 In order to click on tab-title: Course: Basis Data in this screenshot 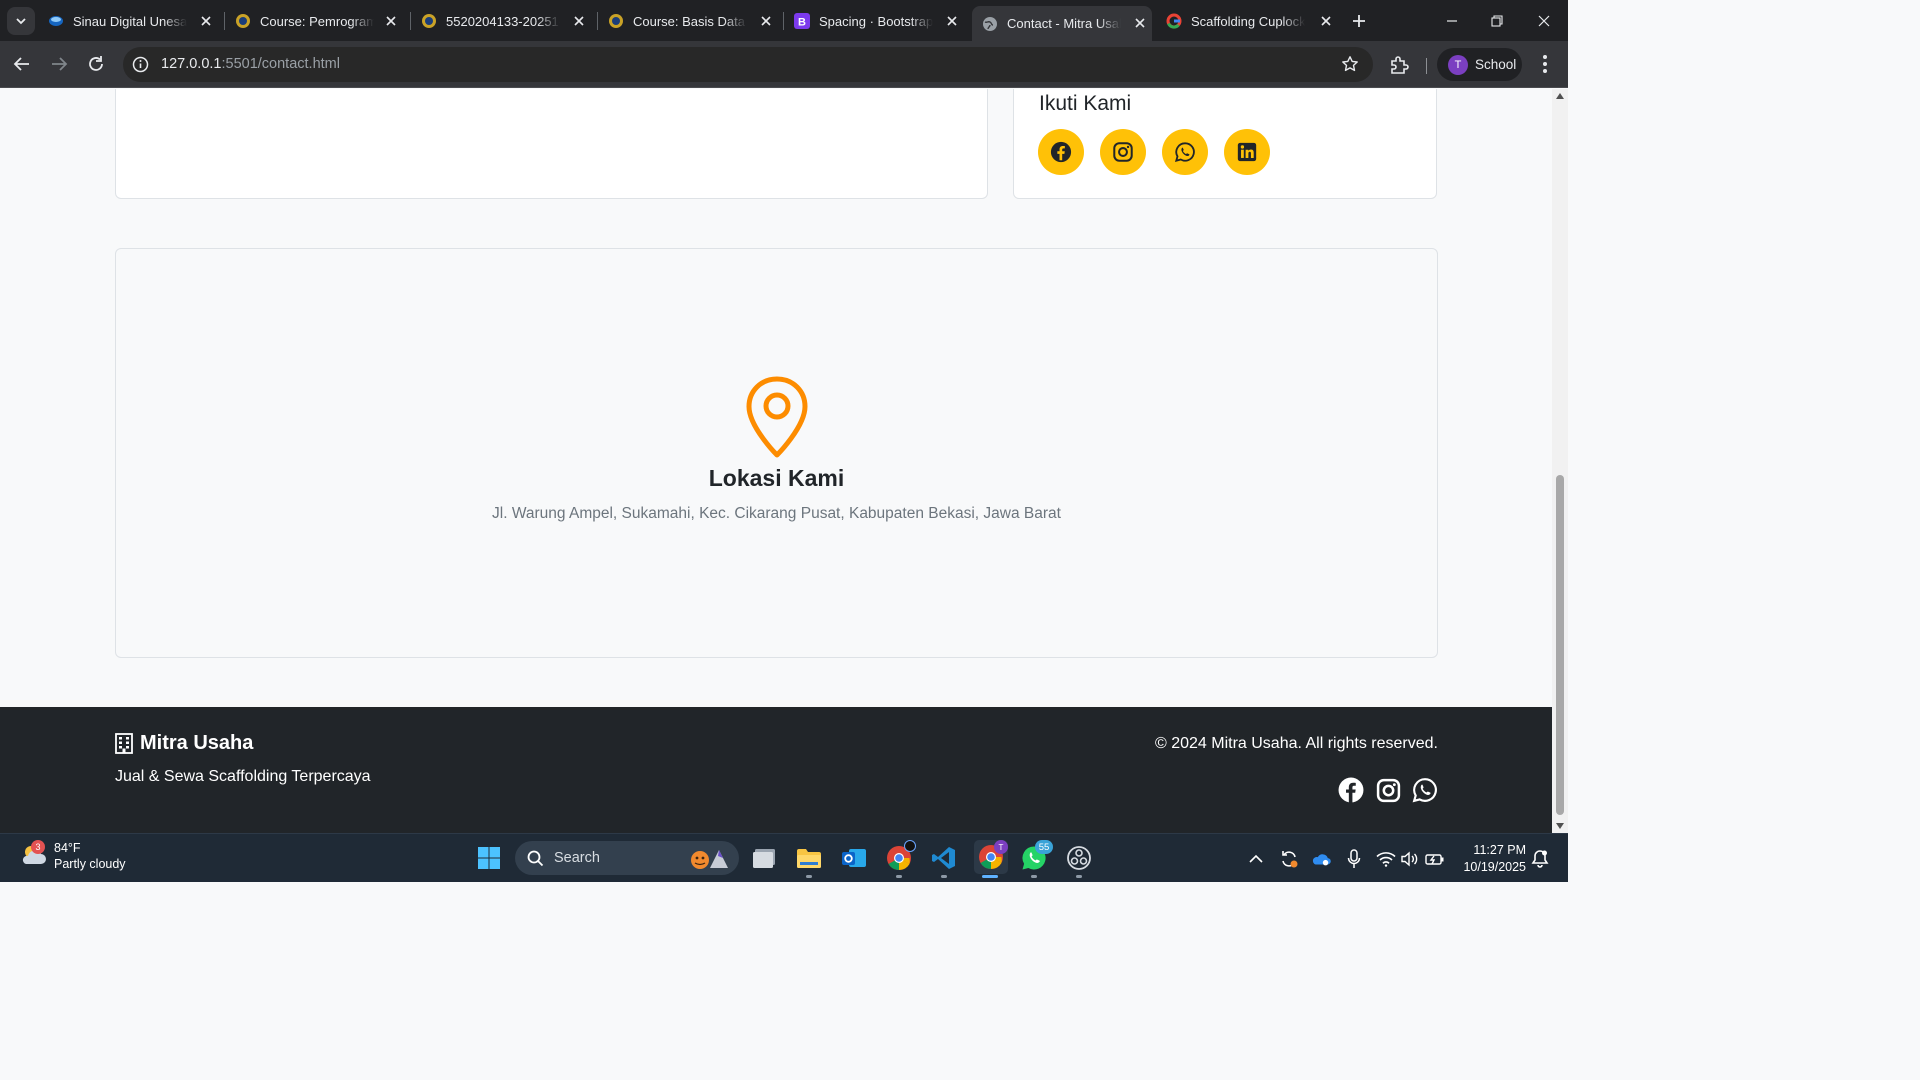, I will do `click(689, 21)`.